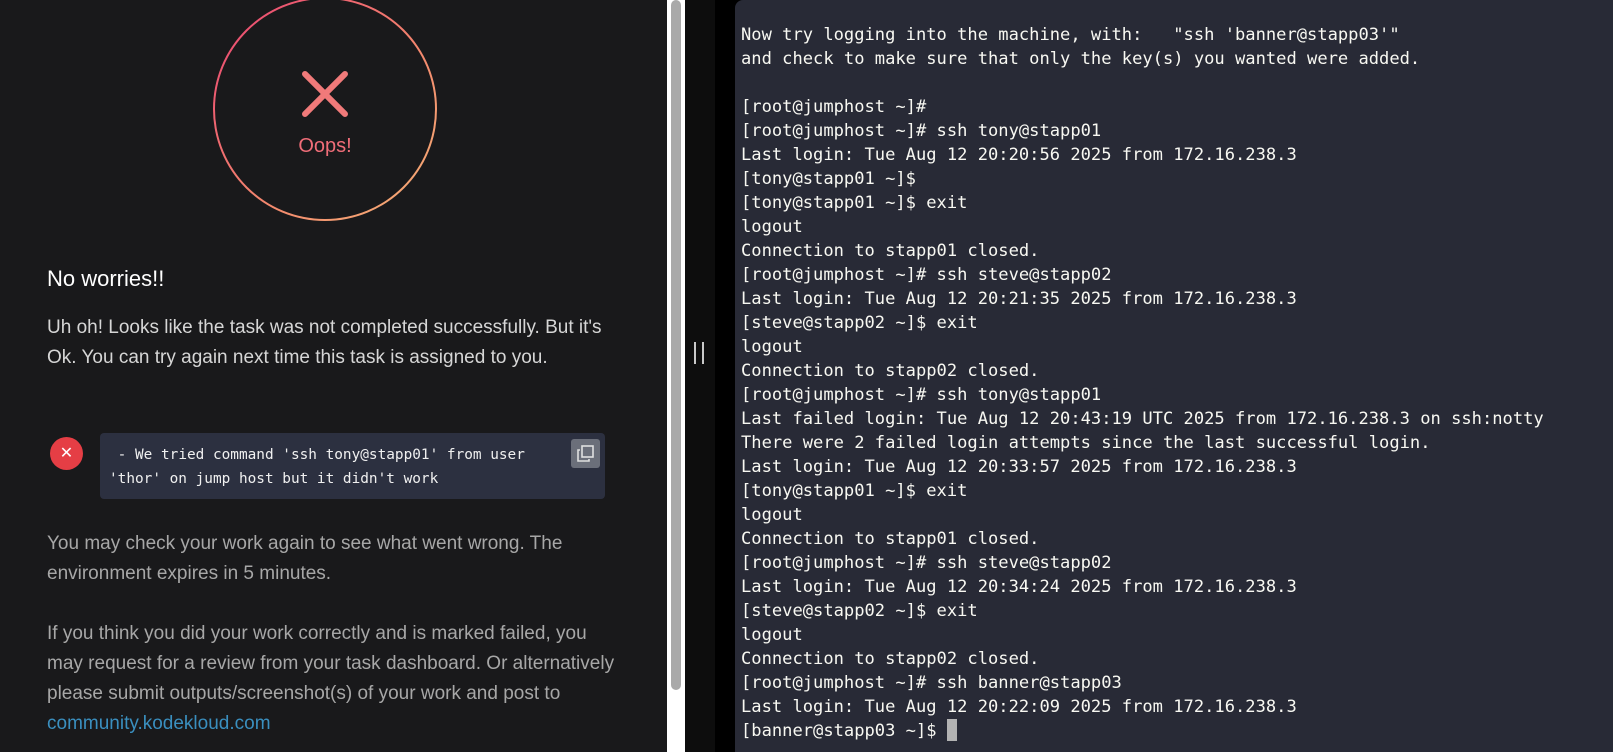 This screenshot has height=752, width=1613. Describe the element at coordinates (325, 146) in the screenshot. I see `status-text: Oops!` at that location.